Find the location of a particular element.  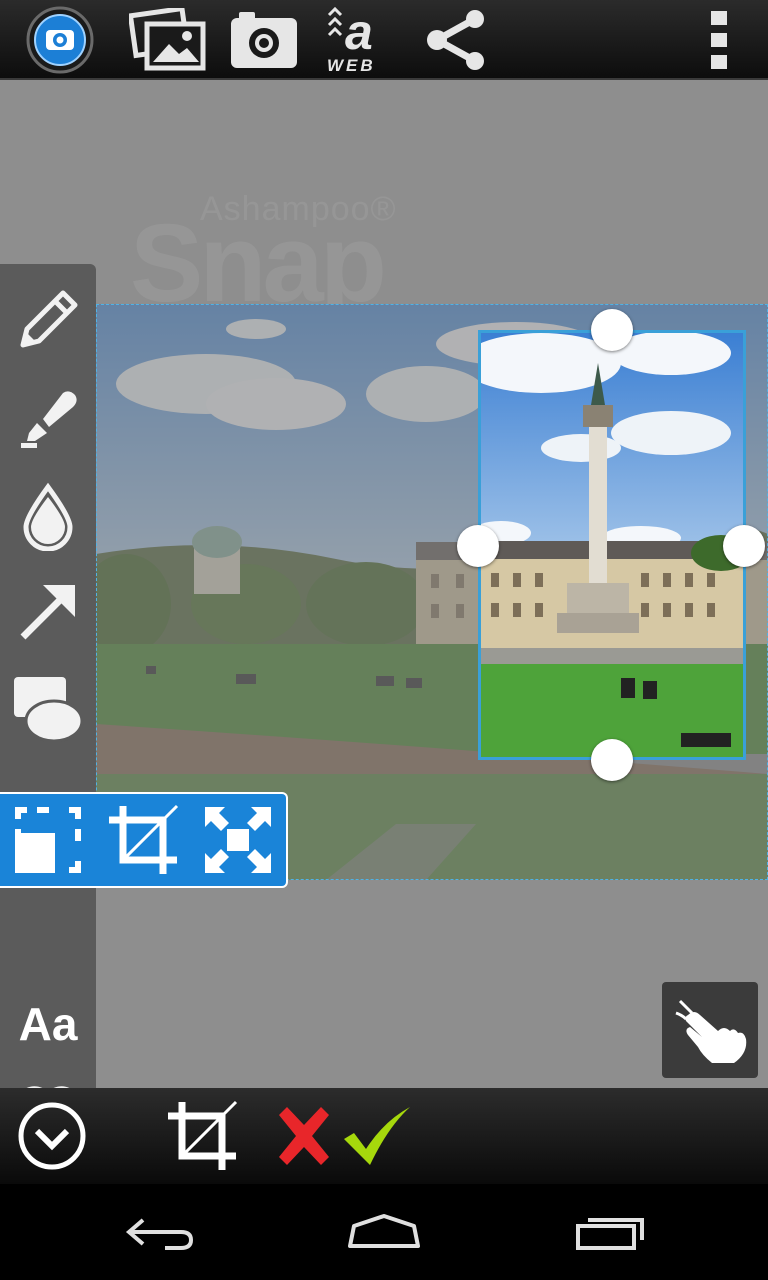

home-icon is located at coordinates (384, 1231).